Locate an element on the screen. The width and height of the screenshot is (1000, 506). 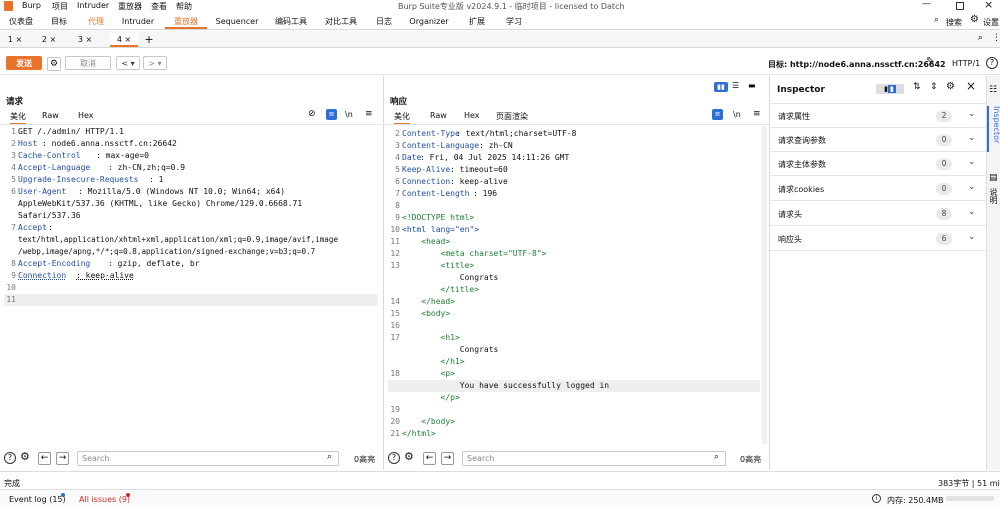
tab-dashboard: 仪表盘 is located at coordinates (21, 22).